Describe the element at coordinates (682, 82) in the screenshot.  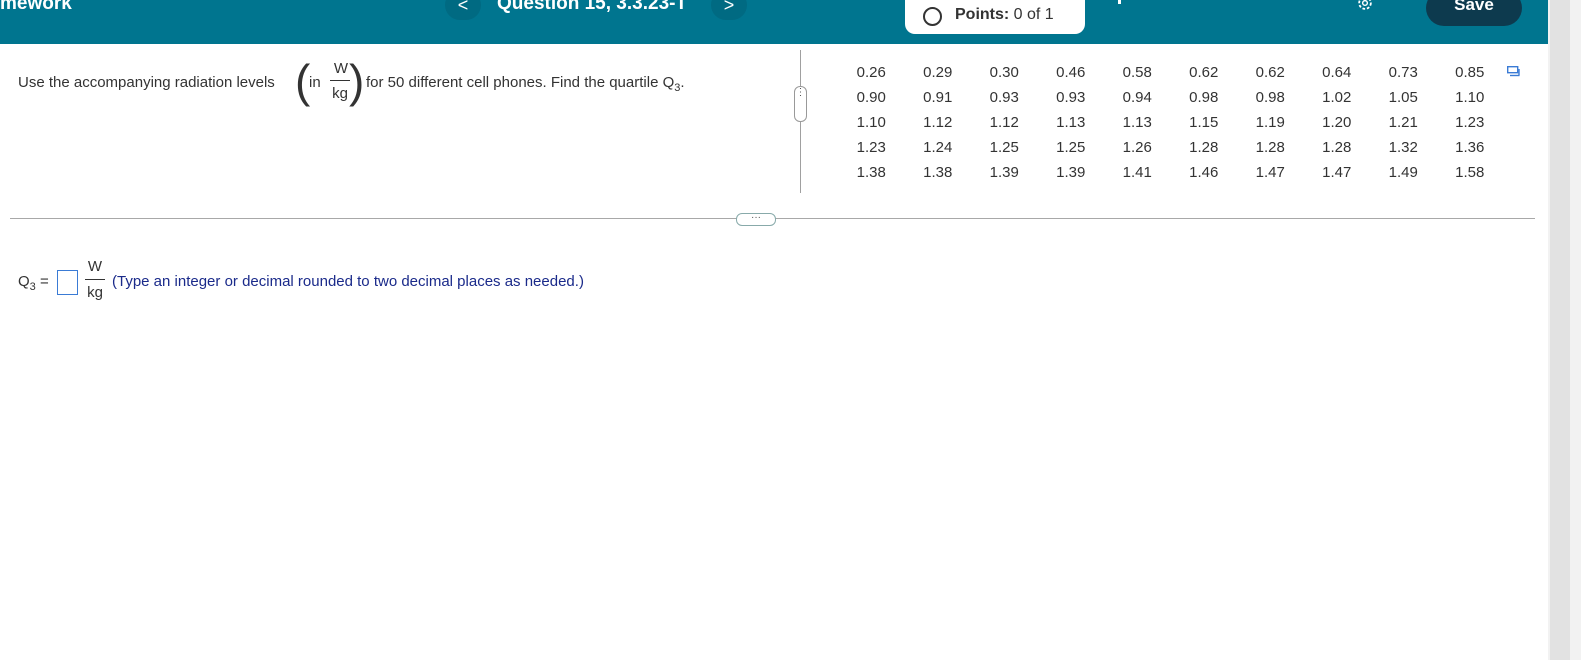
I see `question-period: .` at that location.